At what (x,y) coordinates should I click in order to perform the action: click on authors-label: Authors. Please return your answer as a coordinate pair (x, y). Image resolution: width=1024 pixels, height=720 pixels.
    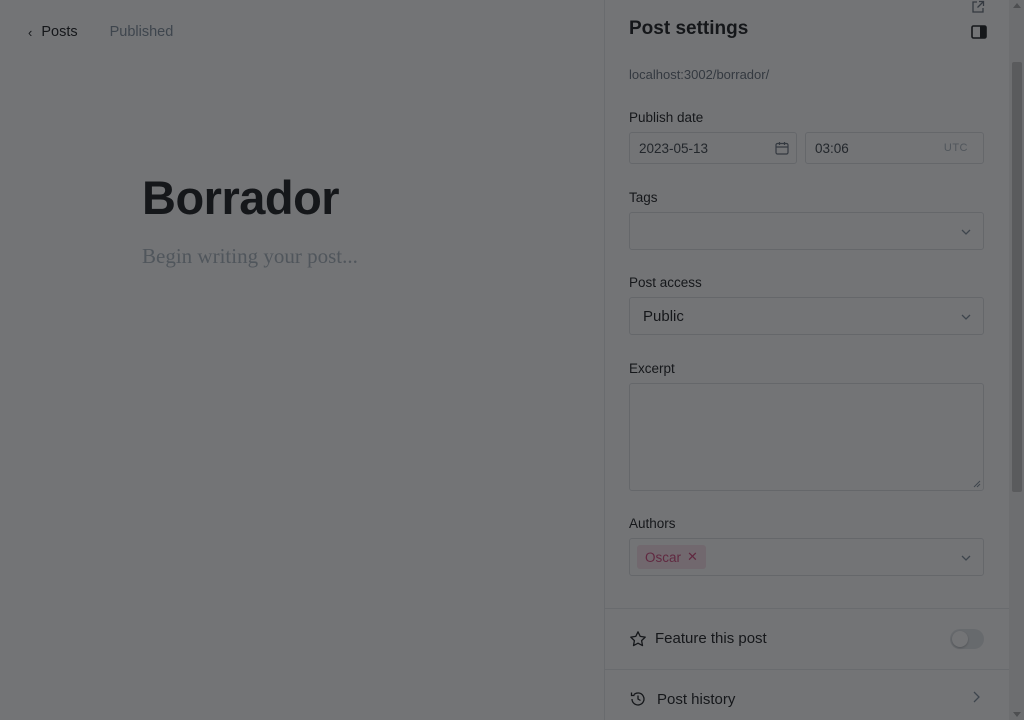
    Looking at the image, I should click on (652, 523).